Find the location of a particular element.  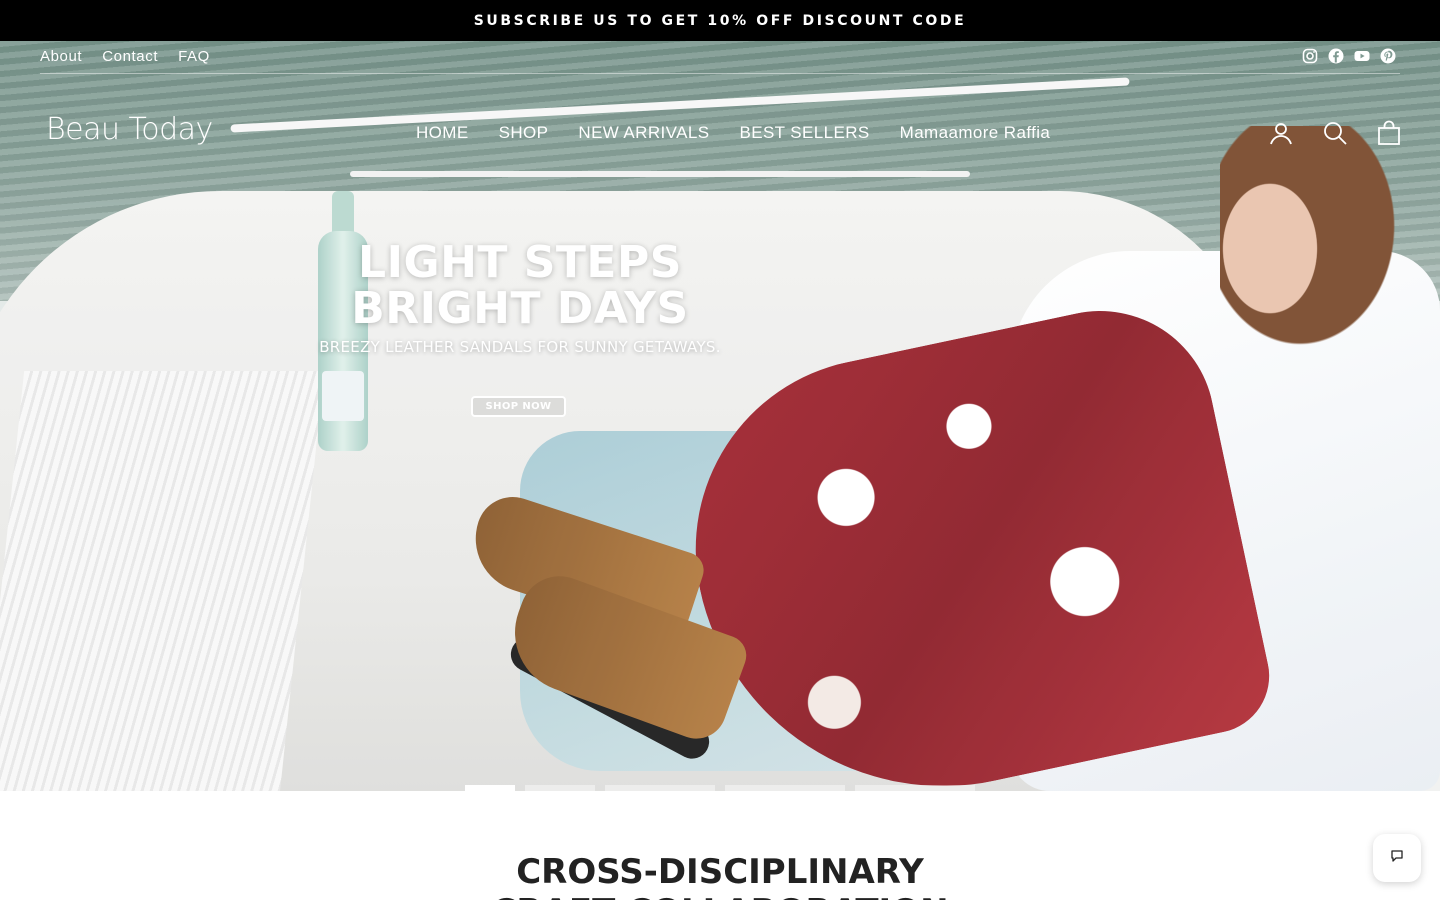

chat-icon is located at coordinates (1397, 858).